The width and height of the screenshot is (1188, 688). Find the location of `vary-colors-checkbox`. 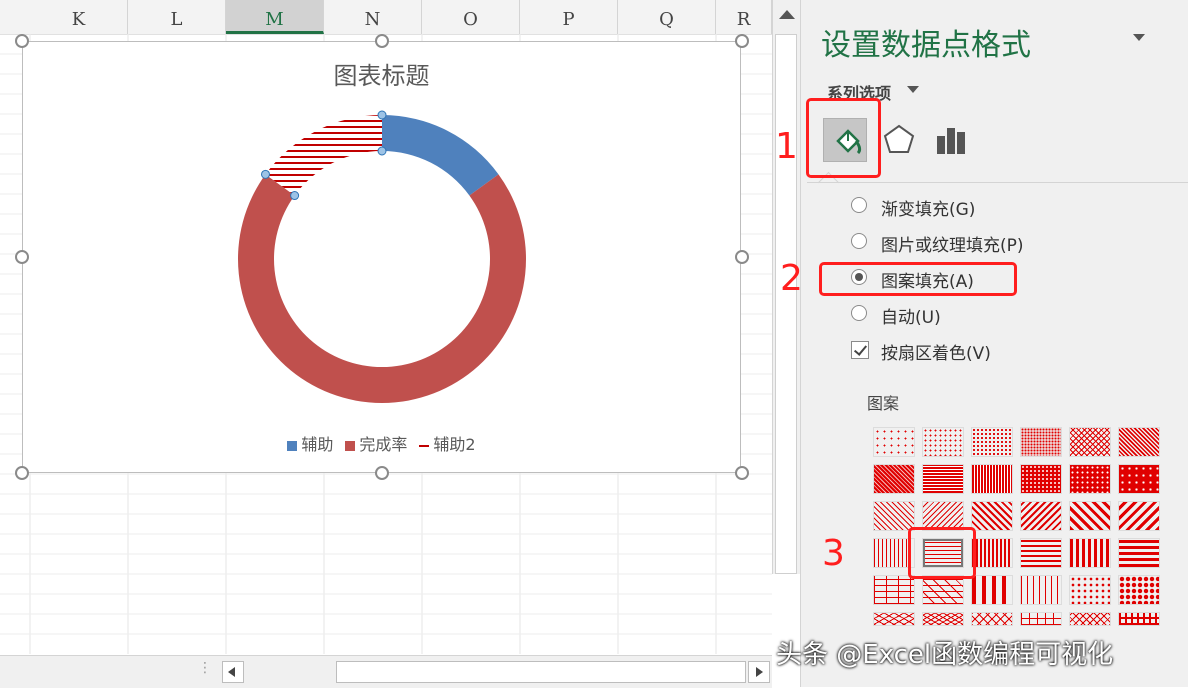

vary-colors-checkbox is located at coordinates (860, 350).